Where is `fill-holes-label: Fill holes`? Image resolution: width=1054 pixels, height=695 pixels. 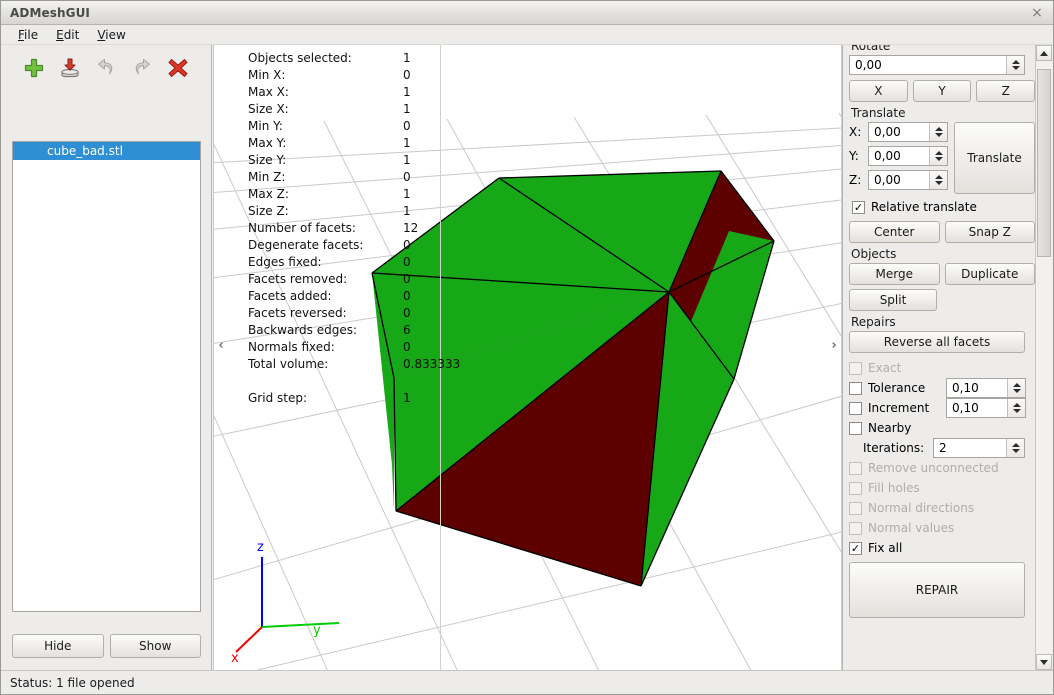
fill-holes-label: Fill holes is located at coordinates (894, 488).